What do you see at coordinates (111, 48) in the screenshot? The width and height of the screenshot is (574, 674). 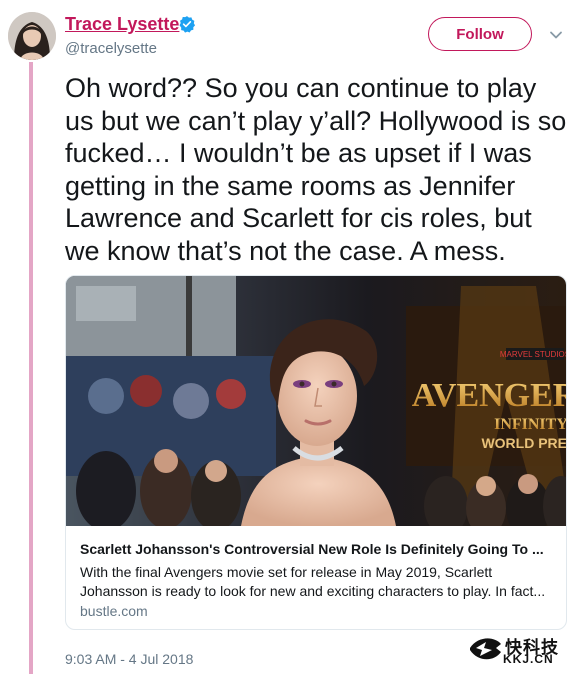 I see `author-handle: @tracelysette` at bounding box center [111, 48].